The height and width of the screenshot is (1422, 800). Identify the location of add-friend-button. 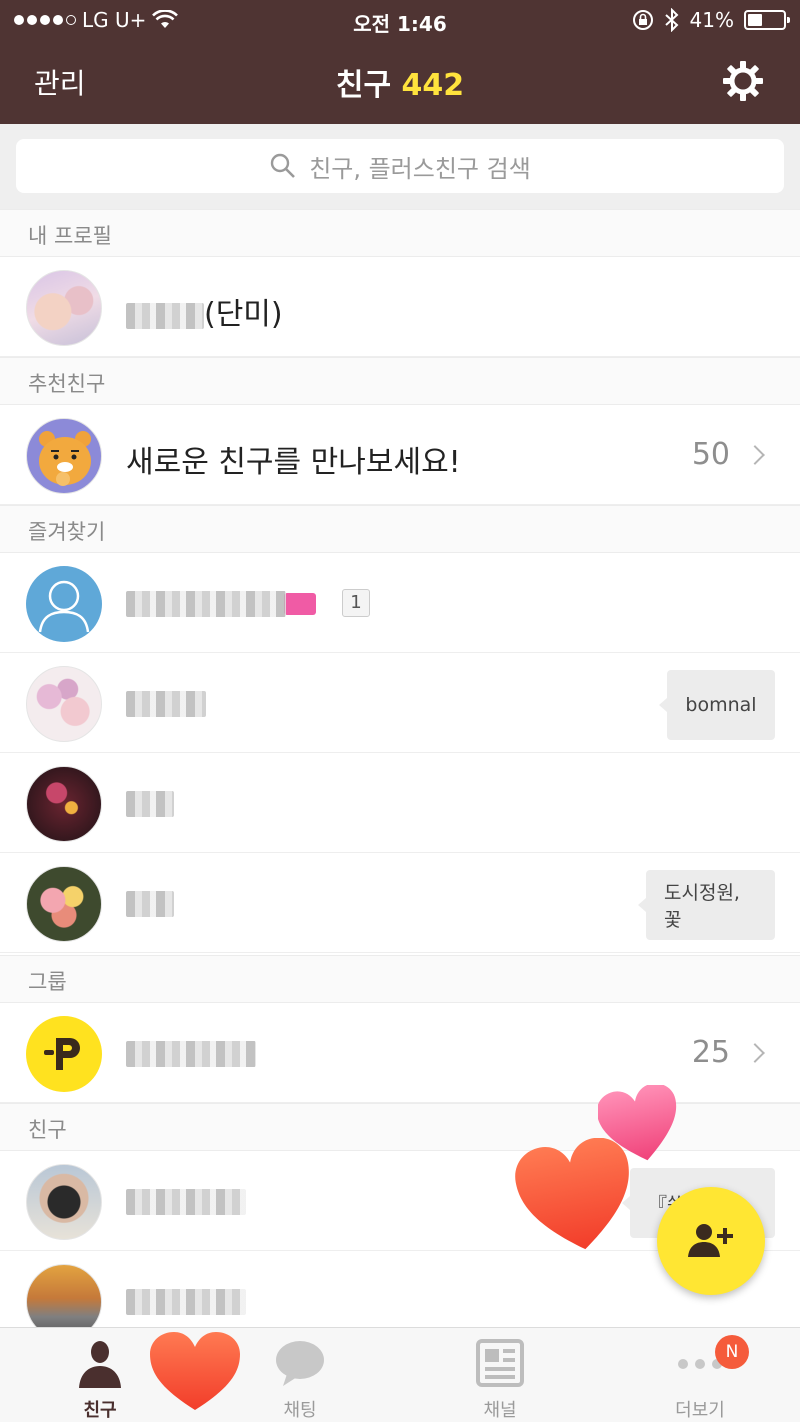
(711, 1241).